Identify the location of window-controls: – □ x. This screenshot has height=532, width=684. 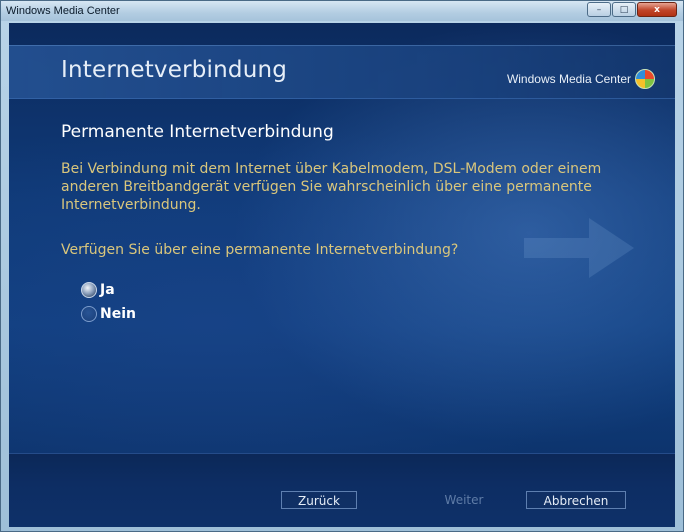
(631, 9).